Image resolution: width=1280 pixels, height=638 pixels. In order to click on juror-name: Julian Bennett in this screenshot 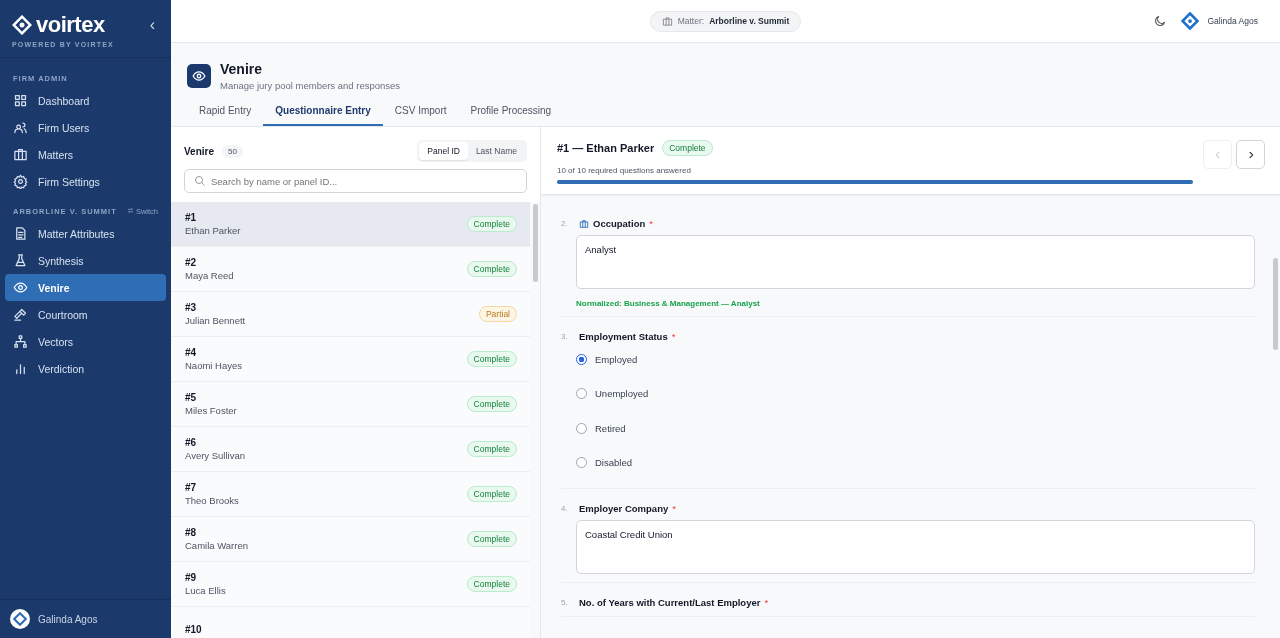, I will do `click(215, 320)`.